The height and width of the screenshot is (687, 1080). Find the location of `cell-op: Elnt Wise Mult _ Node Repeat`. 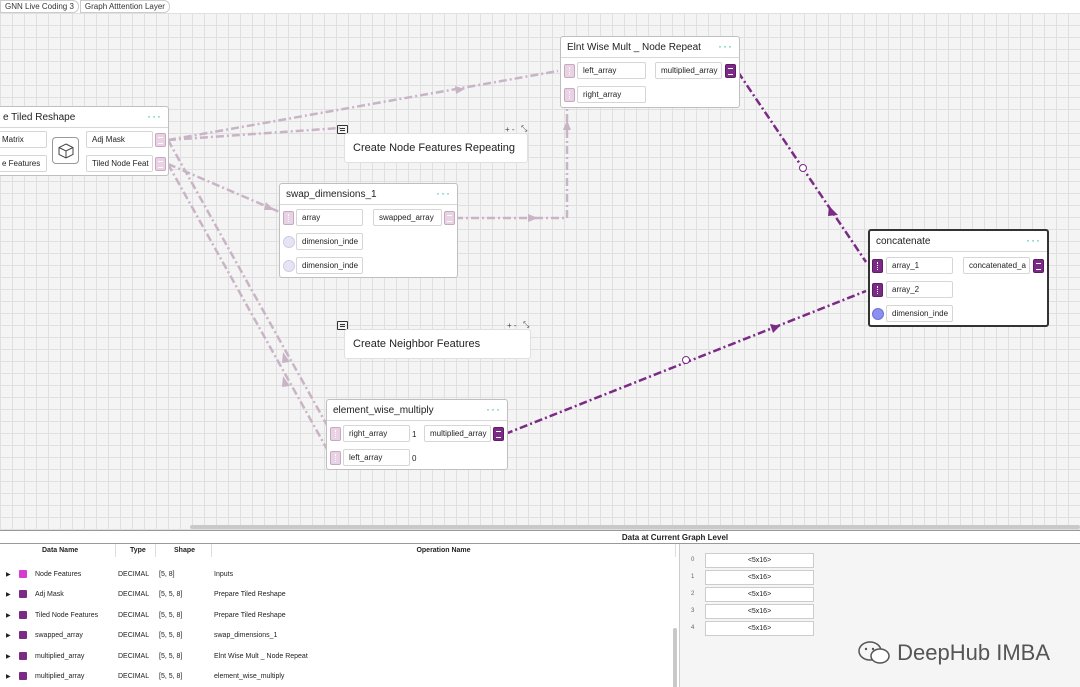

cell-op: Elnt Wise Mult _ Node Repeat is located at coordinates (261, 656).